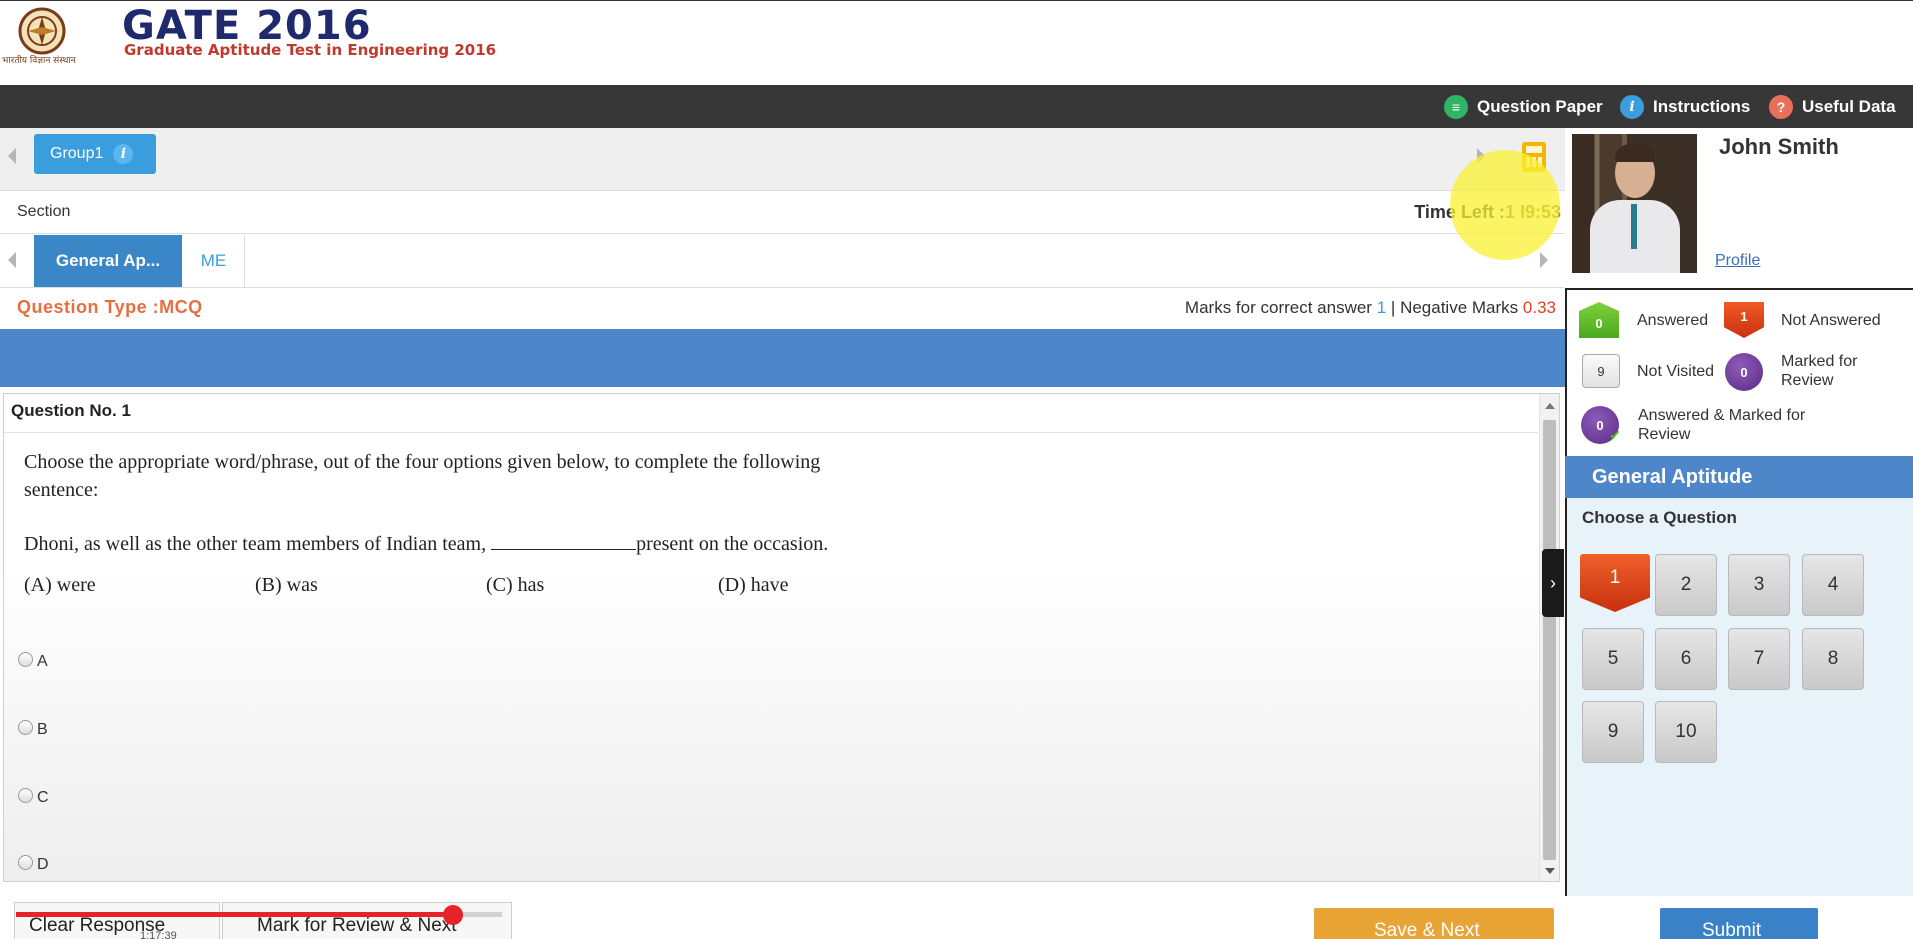 The width and height of the screenshot is (1913, 939). What do you see at coordinates (12, 260) in the screenshot?
I see `tab-scroll-left-icon` at bounding box center [12, 260].